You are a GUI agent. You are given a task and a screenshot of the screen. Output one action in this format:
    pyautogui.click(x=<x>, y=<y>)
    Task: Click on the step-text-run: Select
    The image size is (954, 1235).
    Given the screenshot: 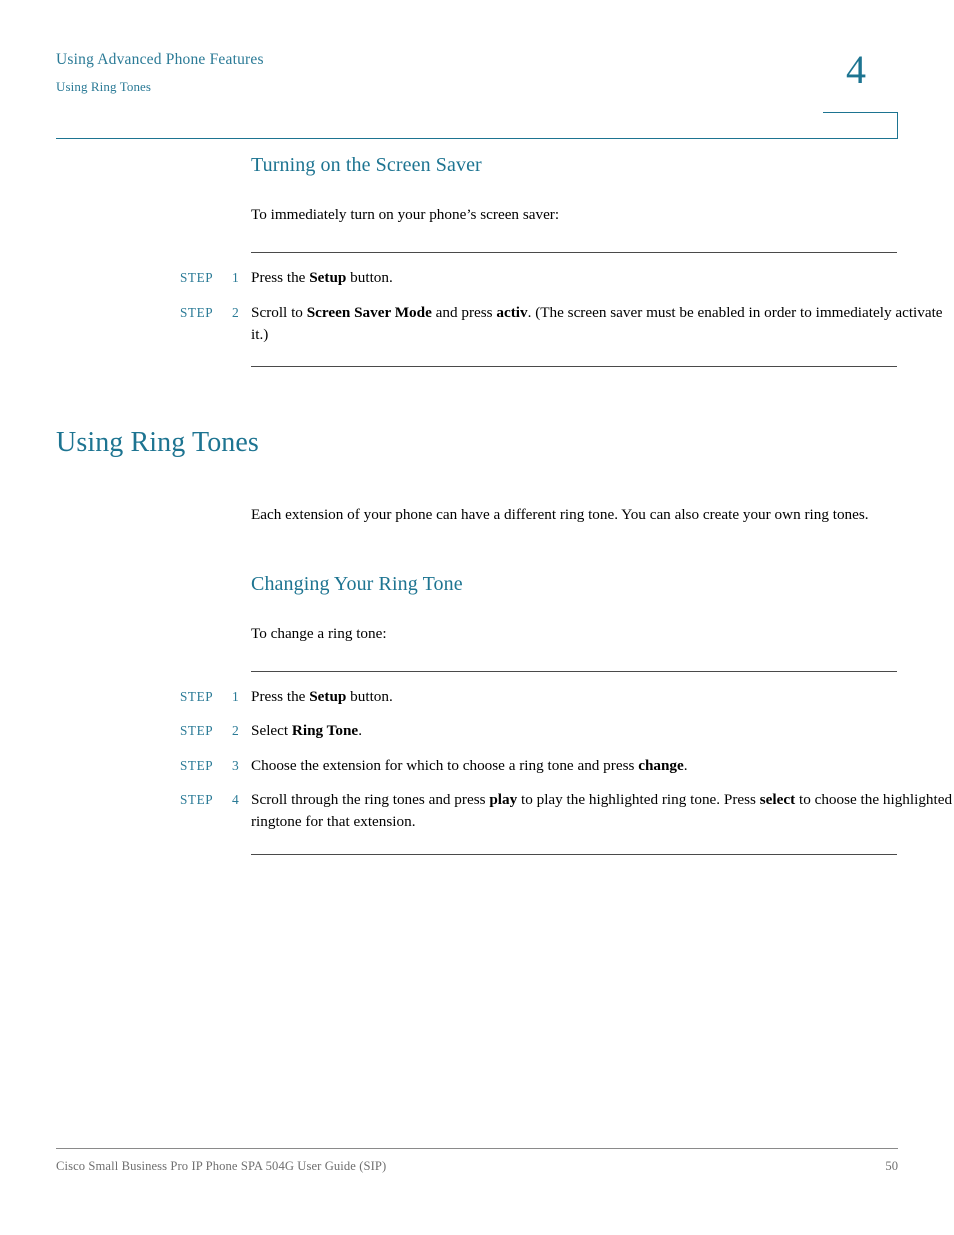 What is the action you would take?
    pyautogui.click(x=271, y=731)
    